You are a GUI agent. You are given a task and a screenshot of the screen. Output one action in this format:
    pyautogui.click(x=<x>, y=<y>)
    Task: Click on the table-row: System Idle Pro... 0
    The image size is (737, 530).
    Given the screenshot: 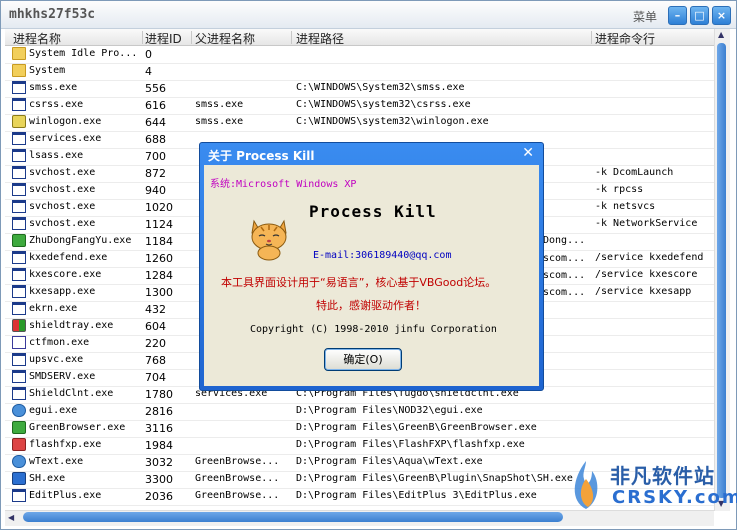 What is the action you would take?
    pyautogui.click(x=359, y=55)
    